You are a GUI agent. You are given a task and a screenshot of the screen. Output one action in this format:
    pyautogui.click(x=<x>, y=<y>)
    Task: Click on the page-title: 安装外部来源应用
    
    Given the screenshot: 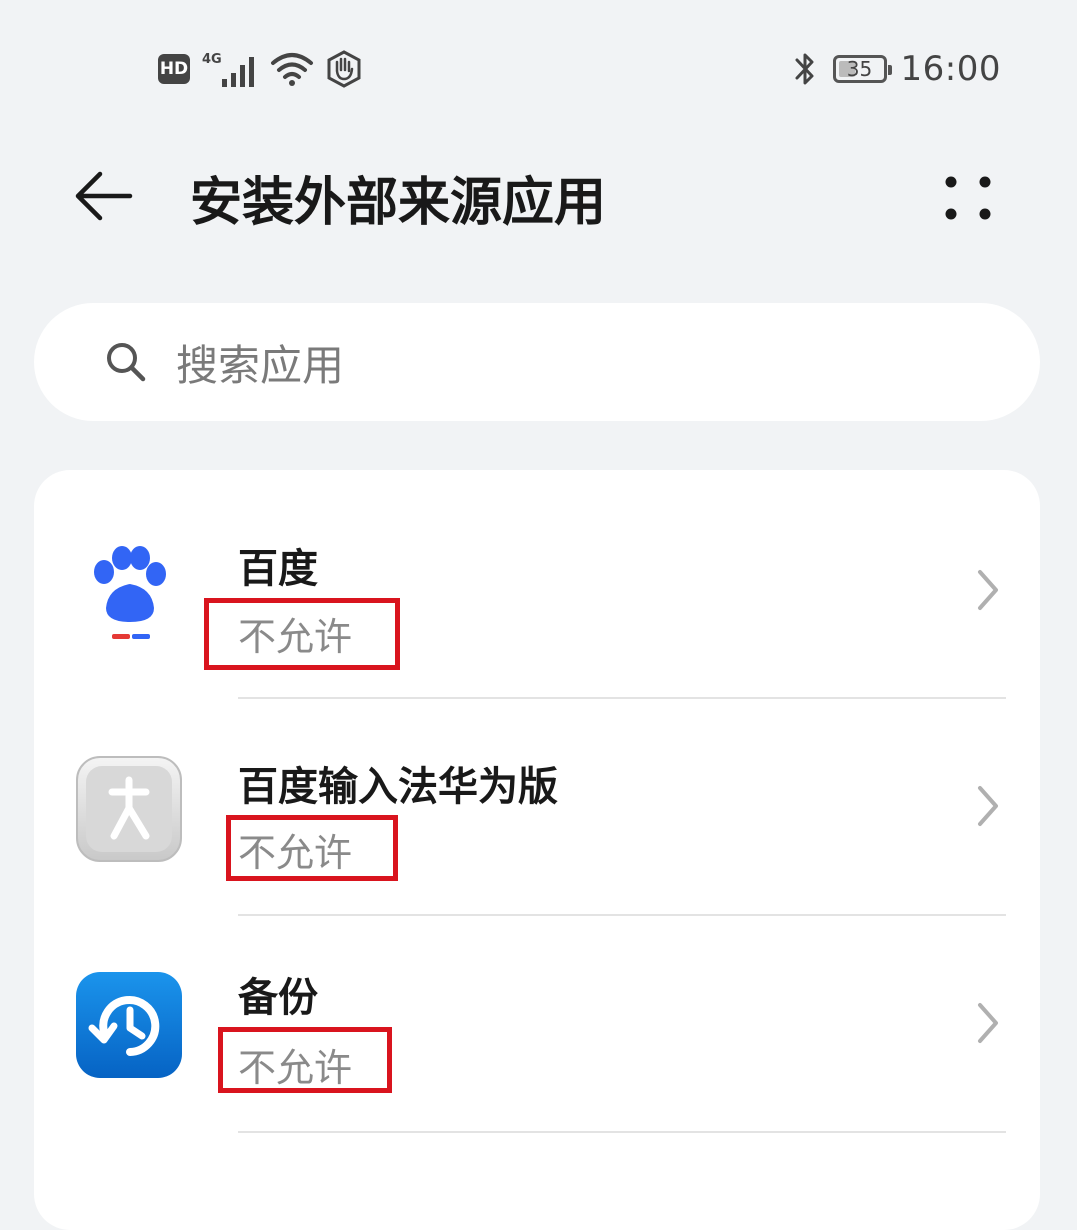 What is the action you would take?
    pyautogui.click(x=398, y=203)
    